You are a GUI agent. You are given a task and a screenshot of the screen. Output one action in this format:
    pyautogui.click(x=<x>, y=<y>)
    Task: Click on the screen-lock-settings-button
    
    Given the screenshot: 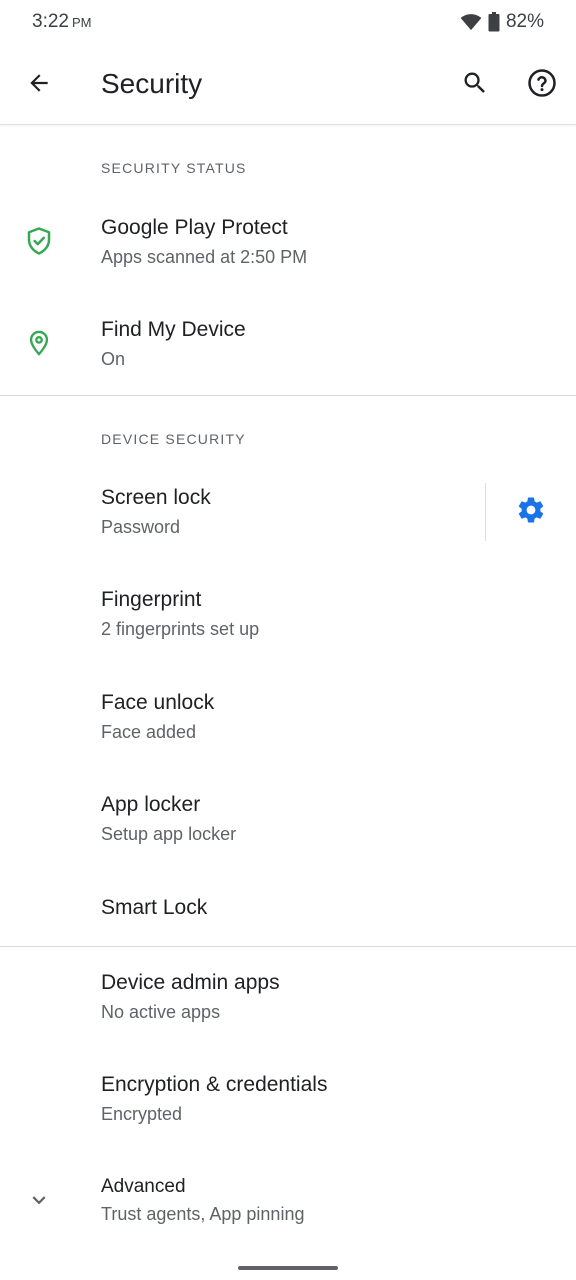 What is the action you would take?
    pyautogui.click(x=531, y=512)
    